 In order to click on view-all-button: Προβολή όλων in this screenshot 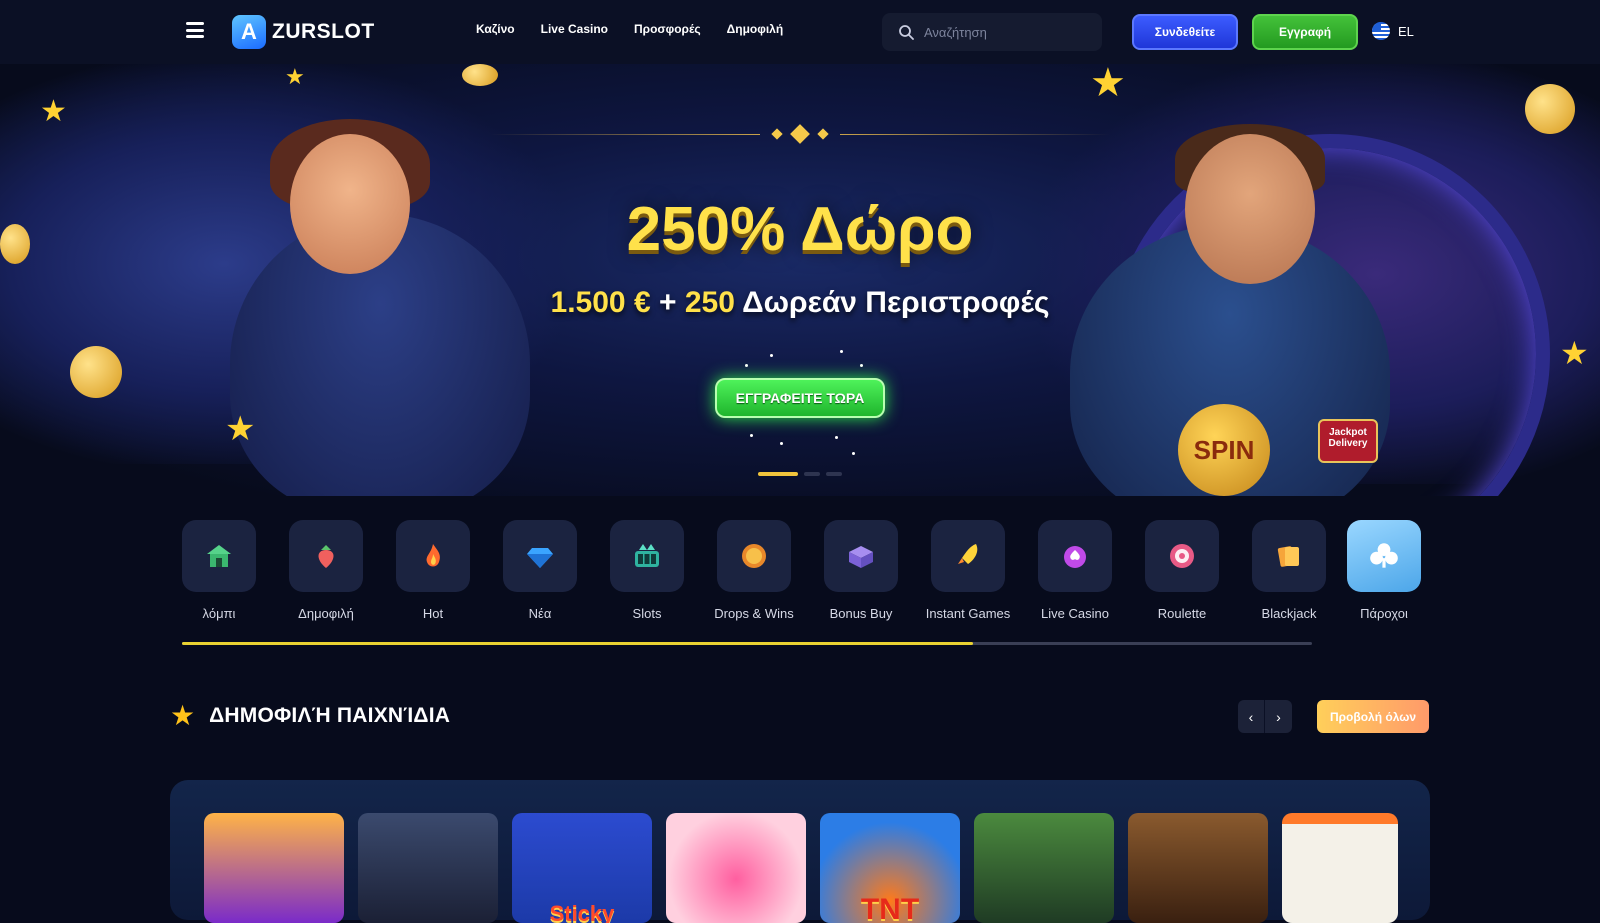, I will do `click(1373, 716)`.